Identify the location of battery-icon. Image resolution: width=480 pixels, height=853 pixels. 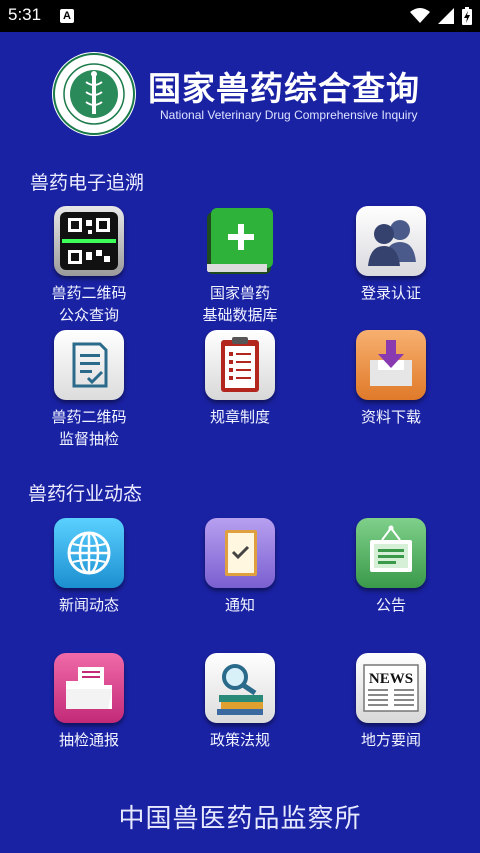
(467, 16).